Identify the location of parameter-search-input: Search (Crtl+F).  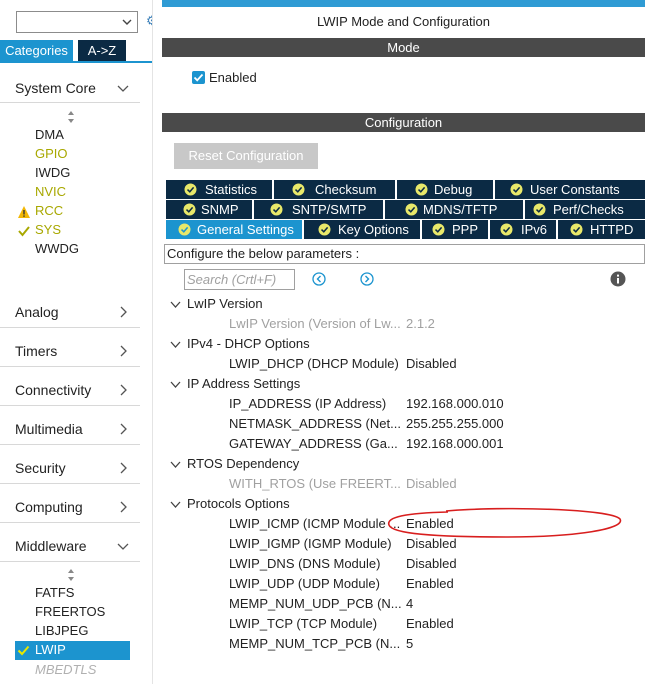
(239, 279).